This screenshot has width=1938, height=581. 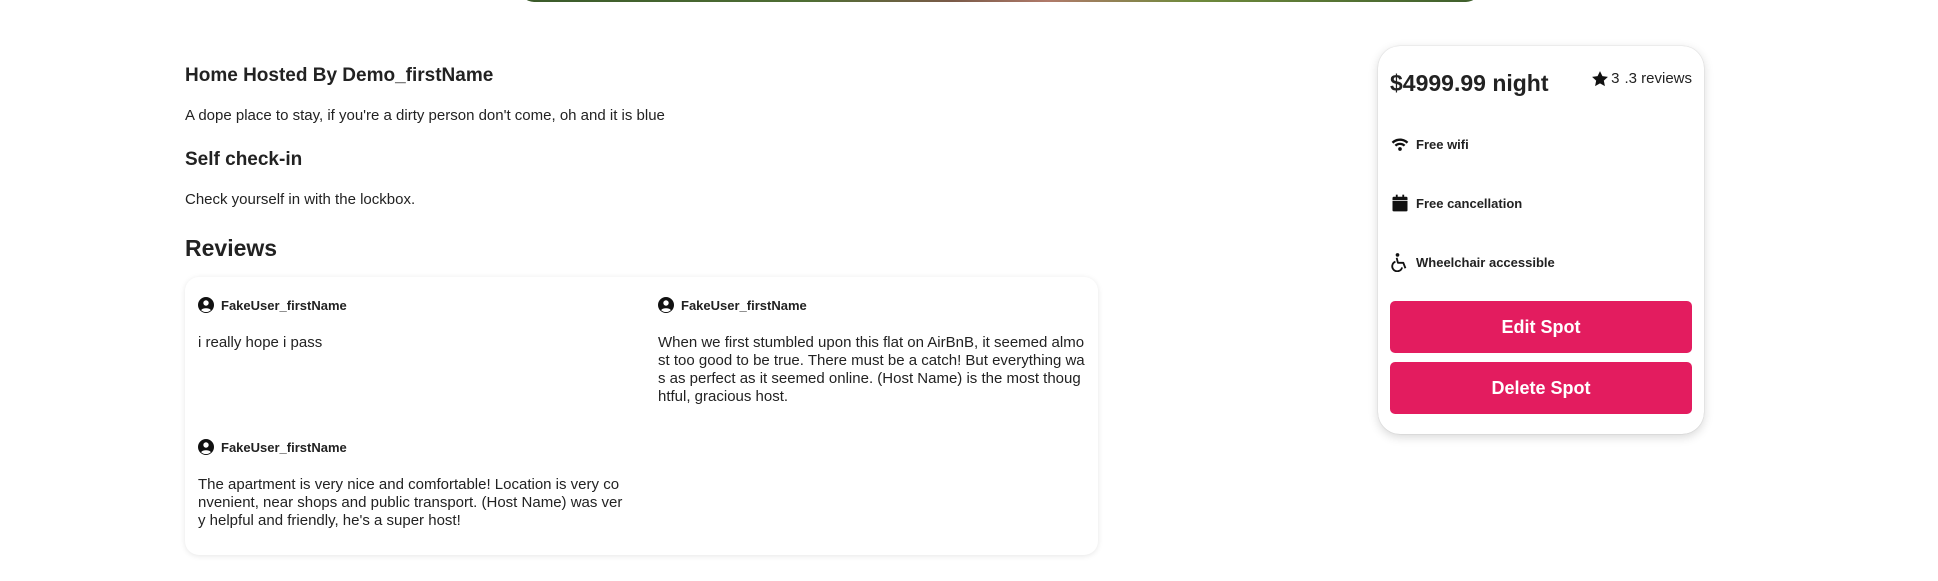 I want to click on delete-spot-button: Delete Spot, so click(x=1541, y=388).